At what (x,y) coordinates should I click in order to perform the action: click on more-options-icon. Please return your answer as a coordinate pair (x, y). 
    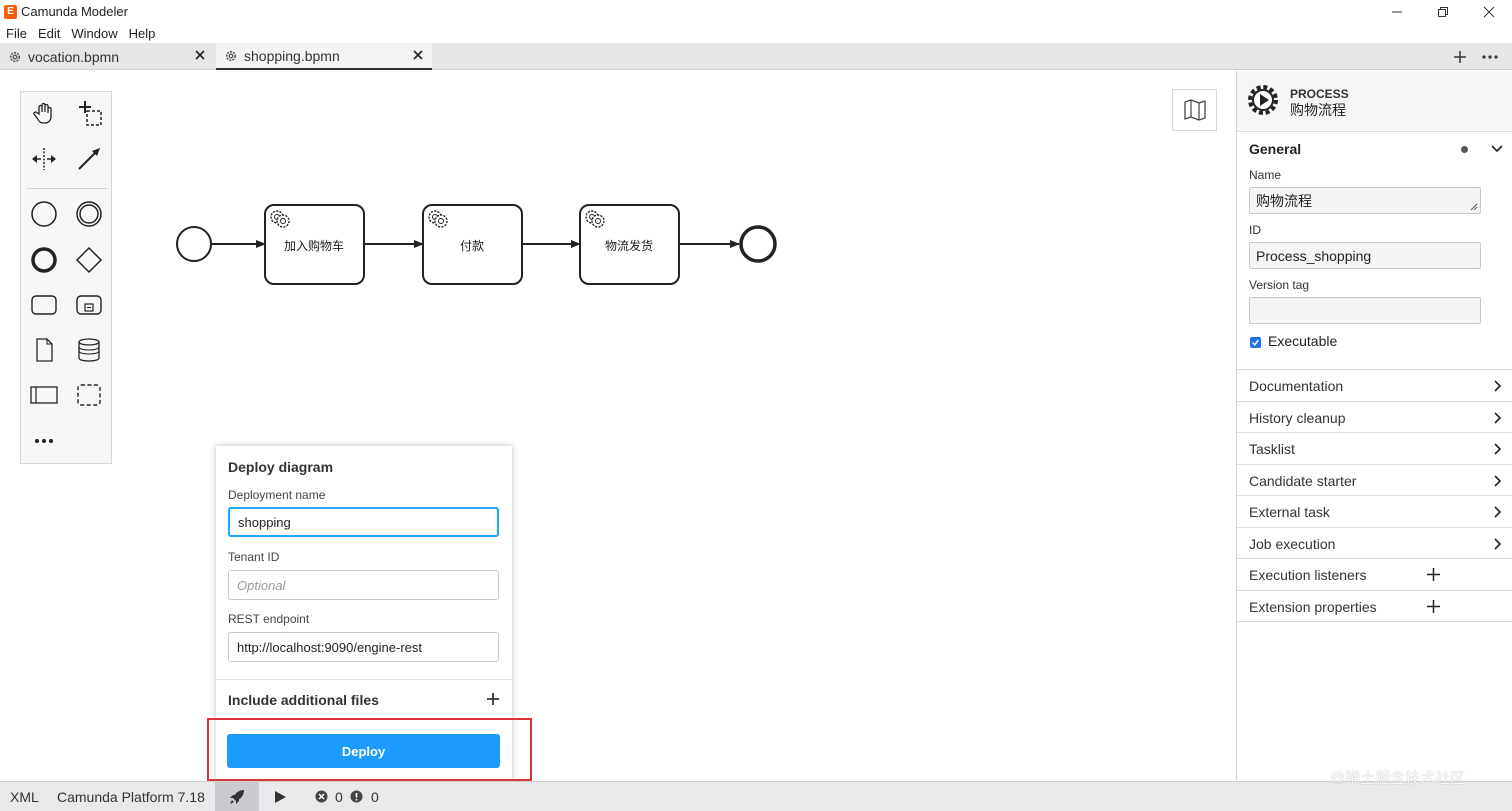
    Looking at the image, I should click on (1490, 56).